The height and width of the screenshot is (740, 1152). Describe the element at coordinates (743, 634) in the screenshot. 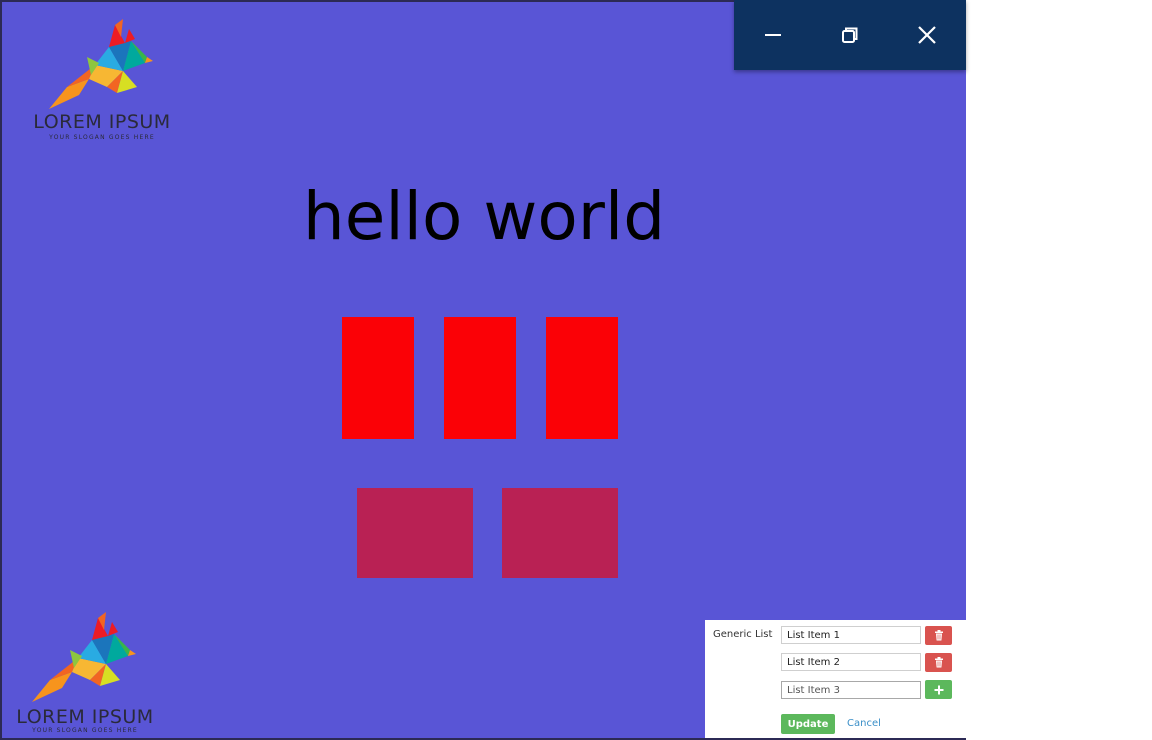

I see `generic-list-label: Generic List` at that location.